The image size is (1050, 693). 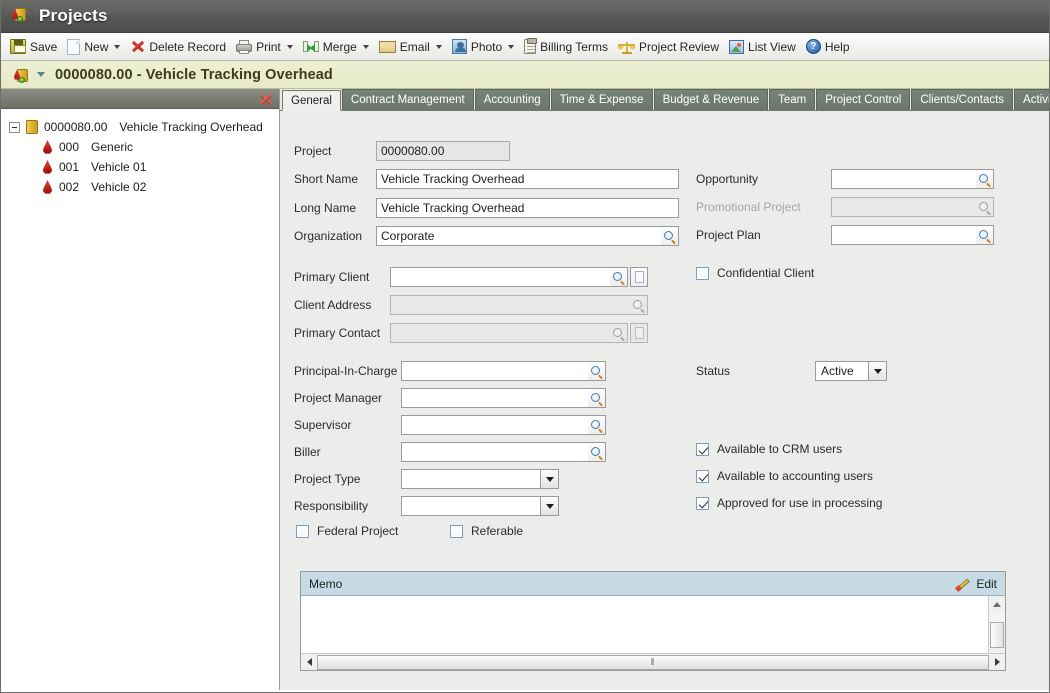 What do you see at coordinates (597, 452) in the screenshot?
I see `biller-lookup-button` at bounding box center [597, 452].